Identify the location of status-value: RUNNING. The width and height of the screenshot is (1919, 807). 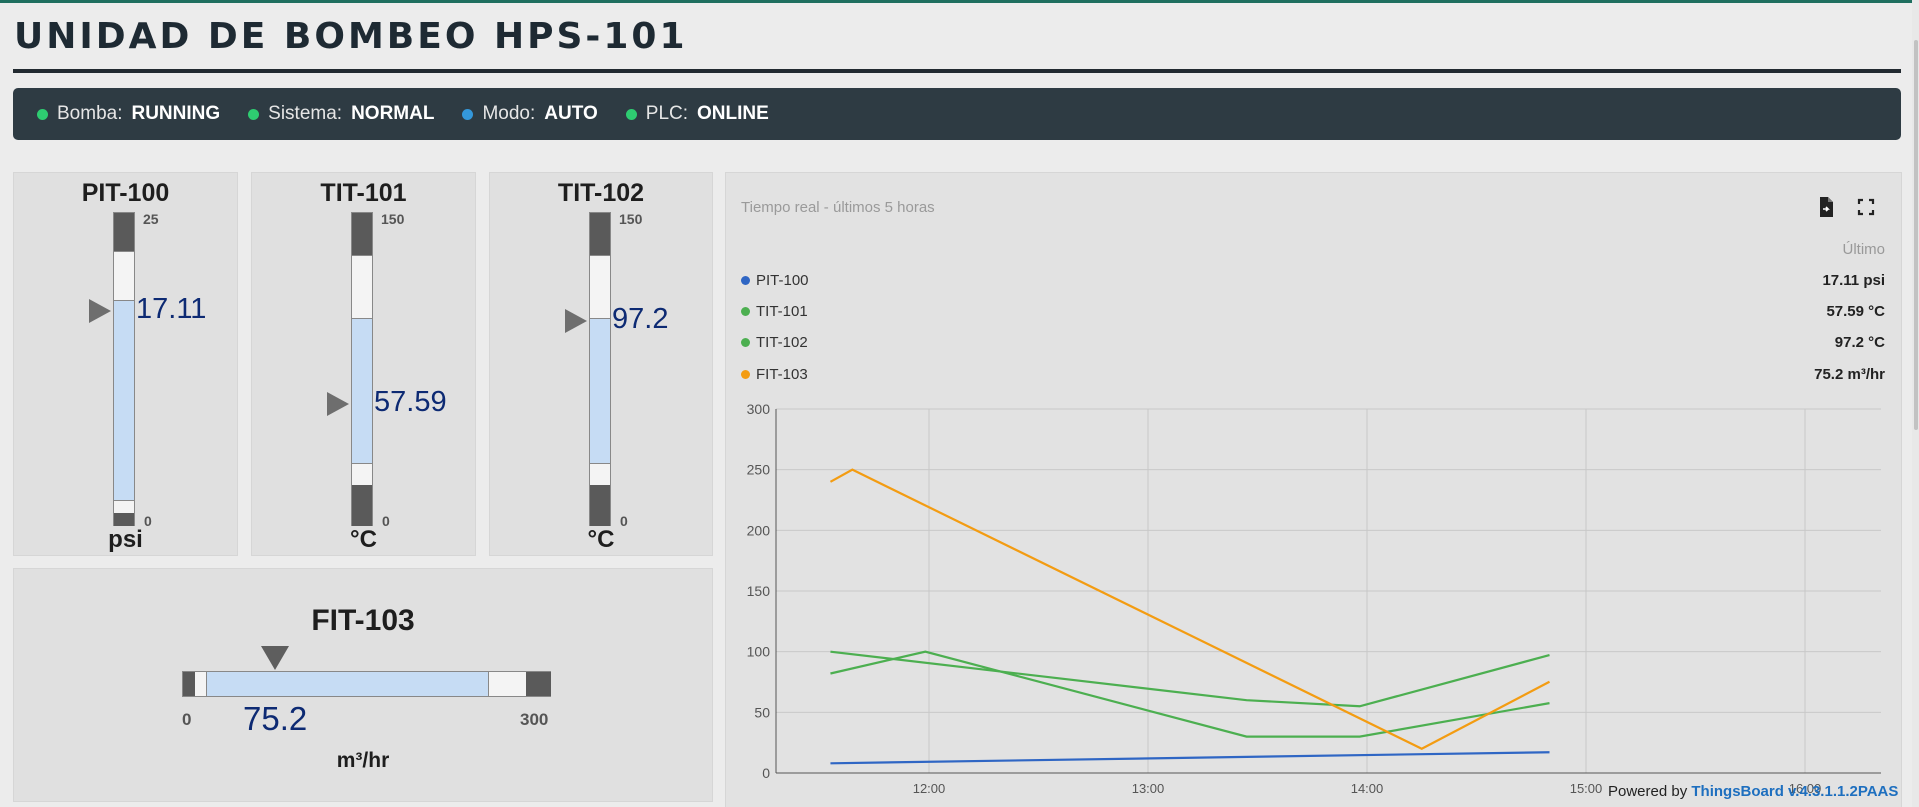
(176, 113).